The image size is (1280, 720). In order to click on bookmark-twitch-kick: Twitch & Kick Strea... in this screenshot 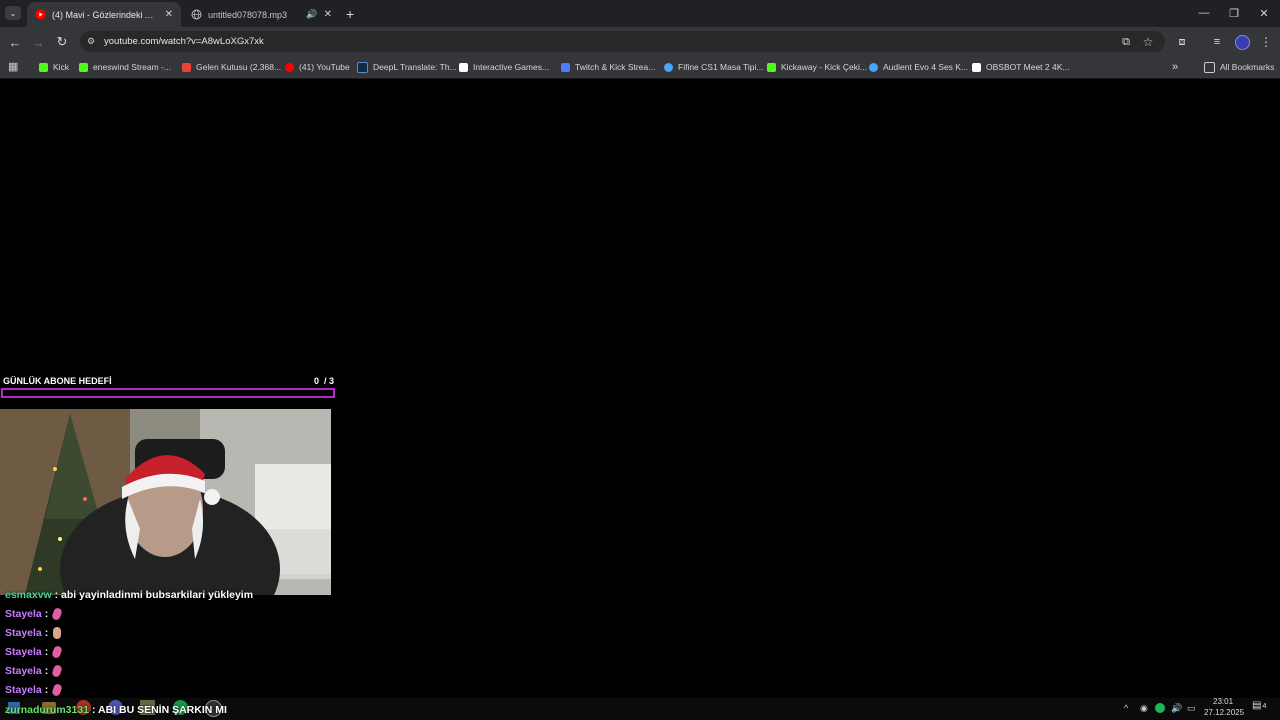, I will do `click(608, 67)`.